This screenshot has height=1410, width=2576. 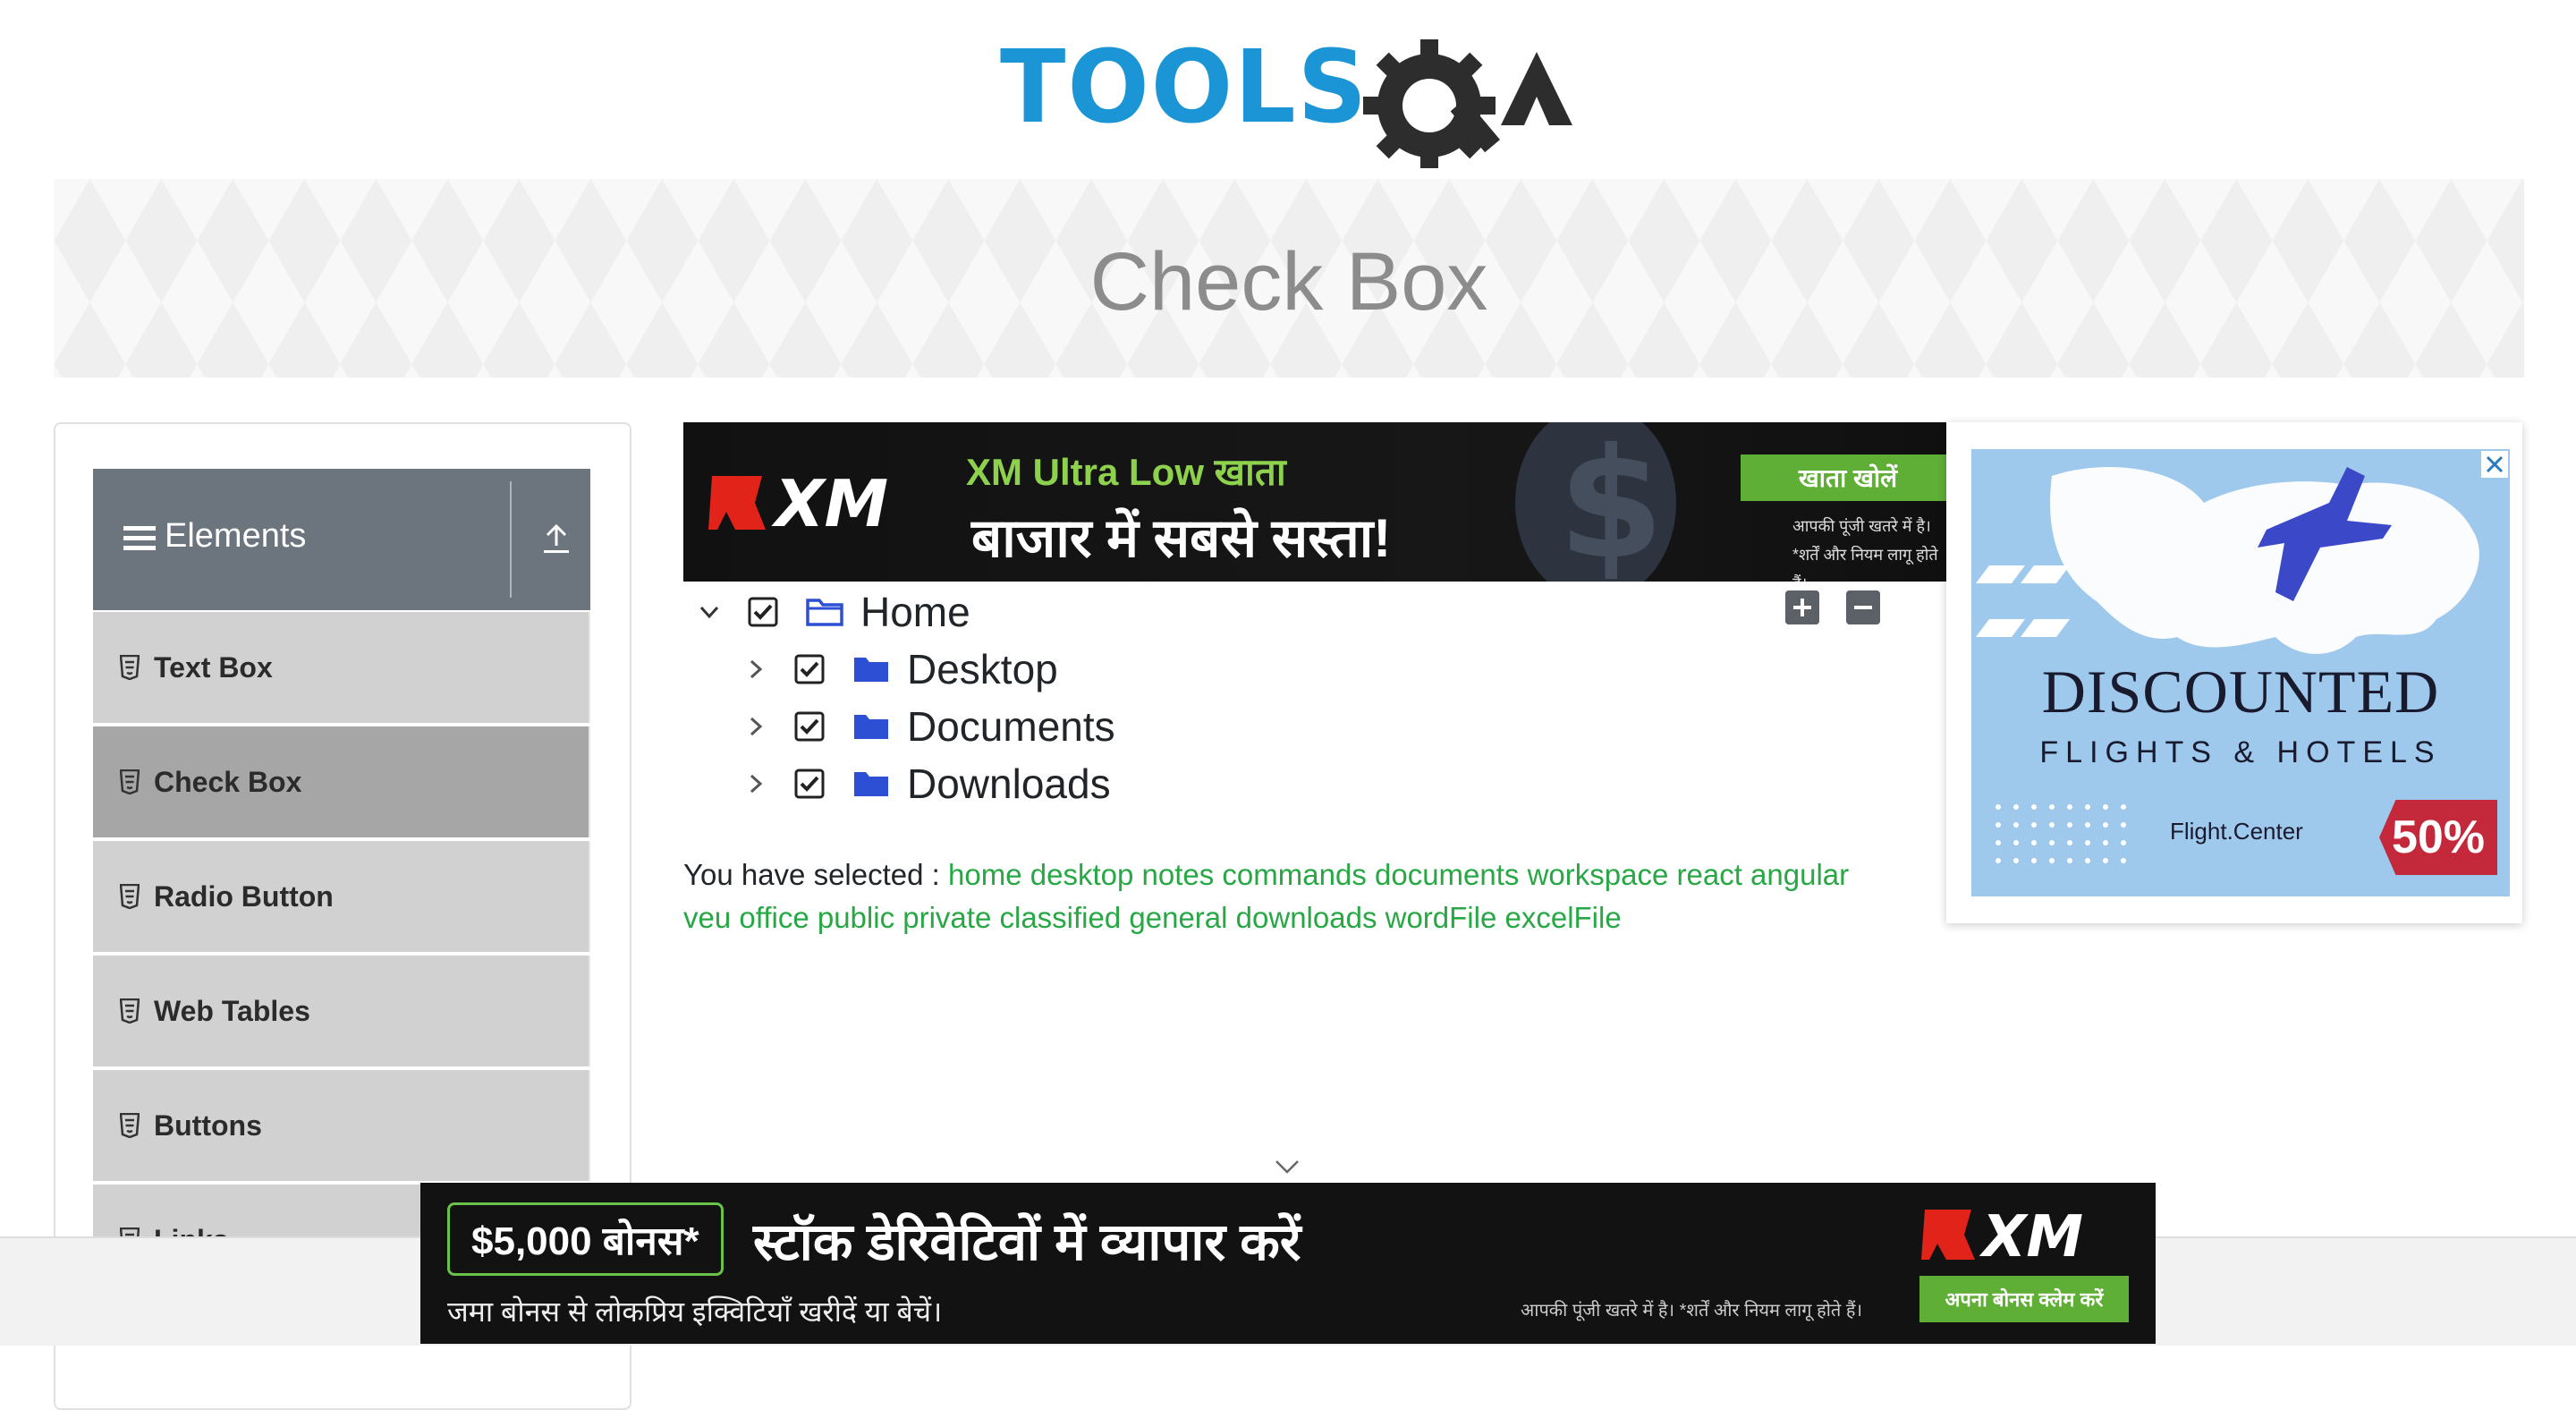 I want to click on sidebar-item-label: Buttons, so click(x=208, y=1125).